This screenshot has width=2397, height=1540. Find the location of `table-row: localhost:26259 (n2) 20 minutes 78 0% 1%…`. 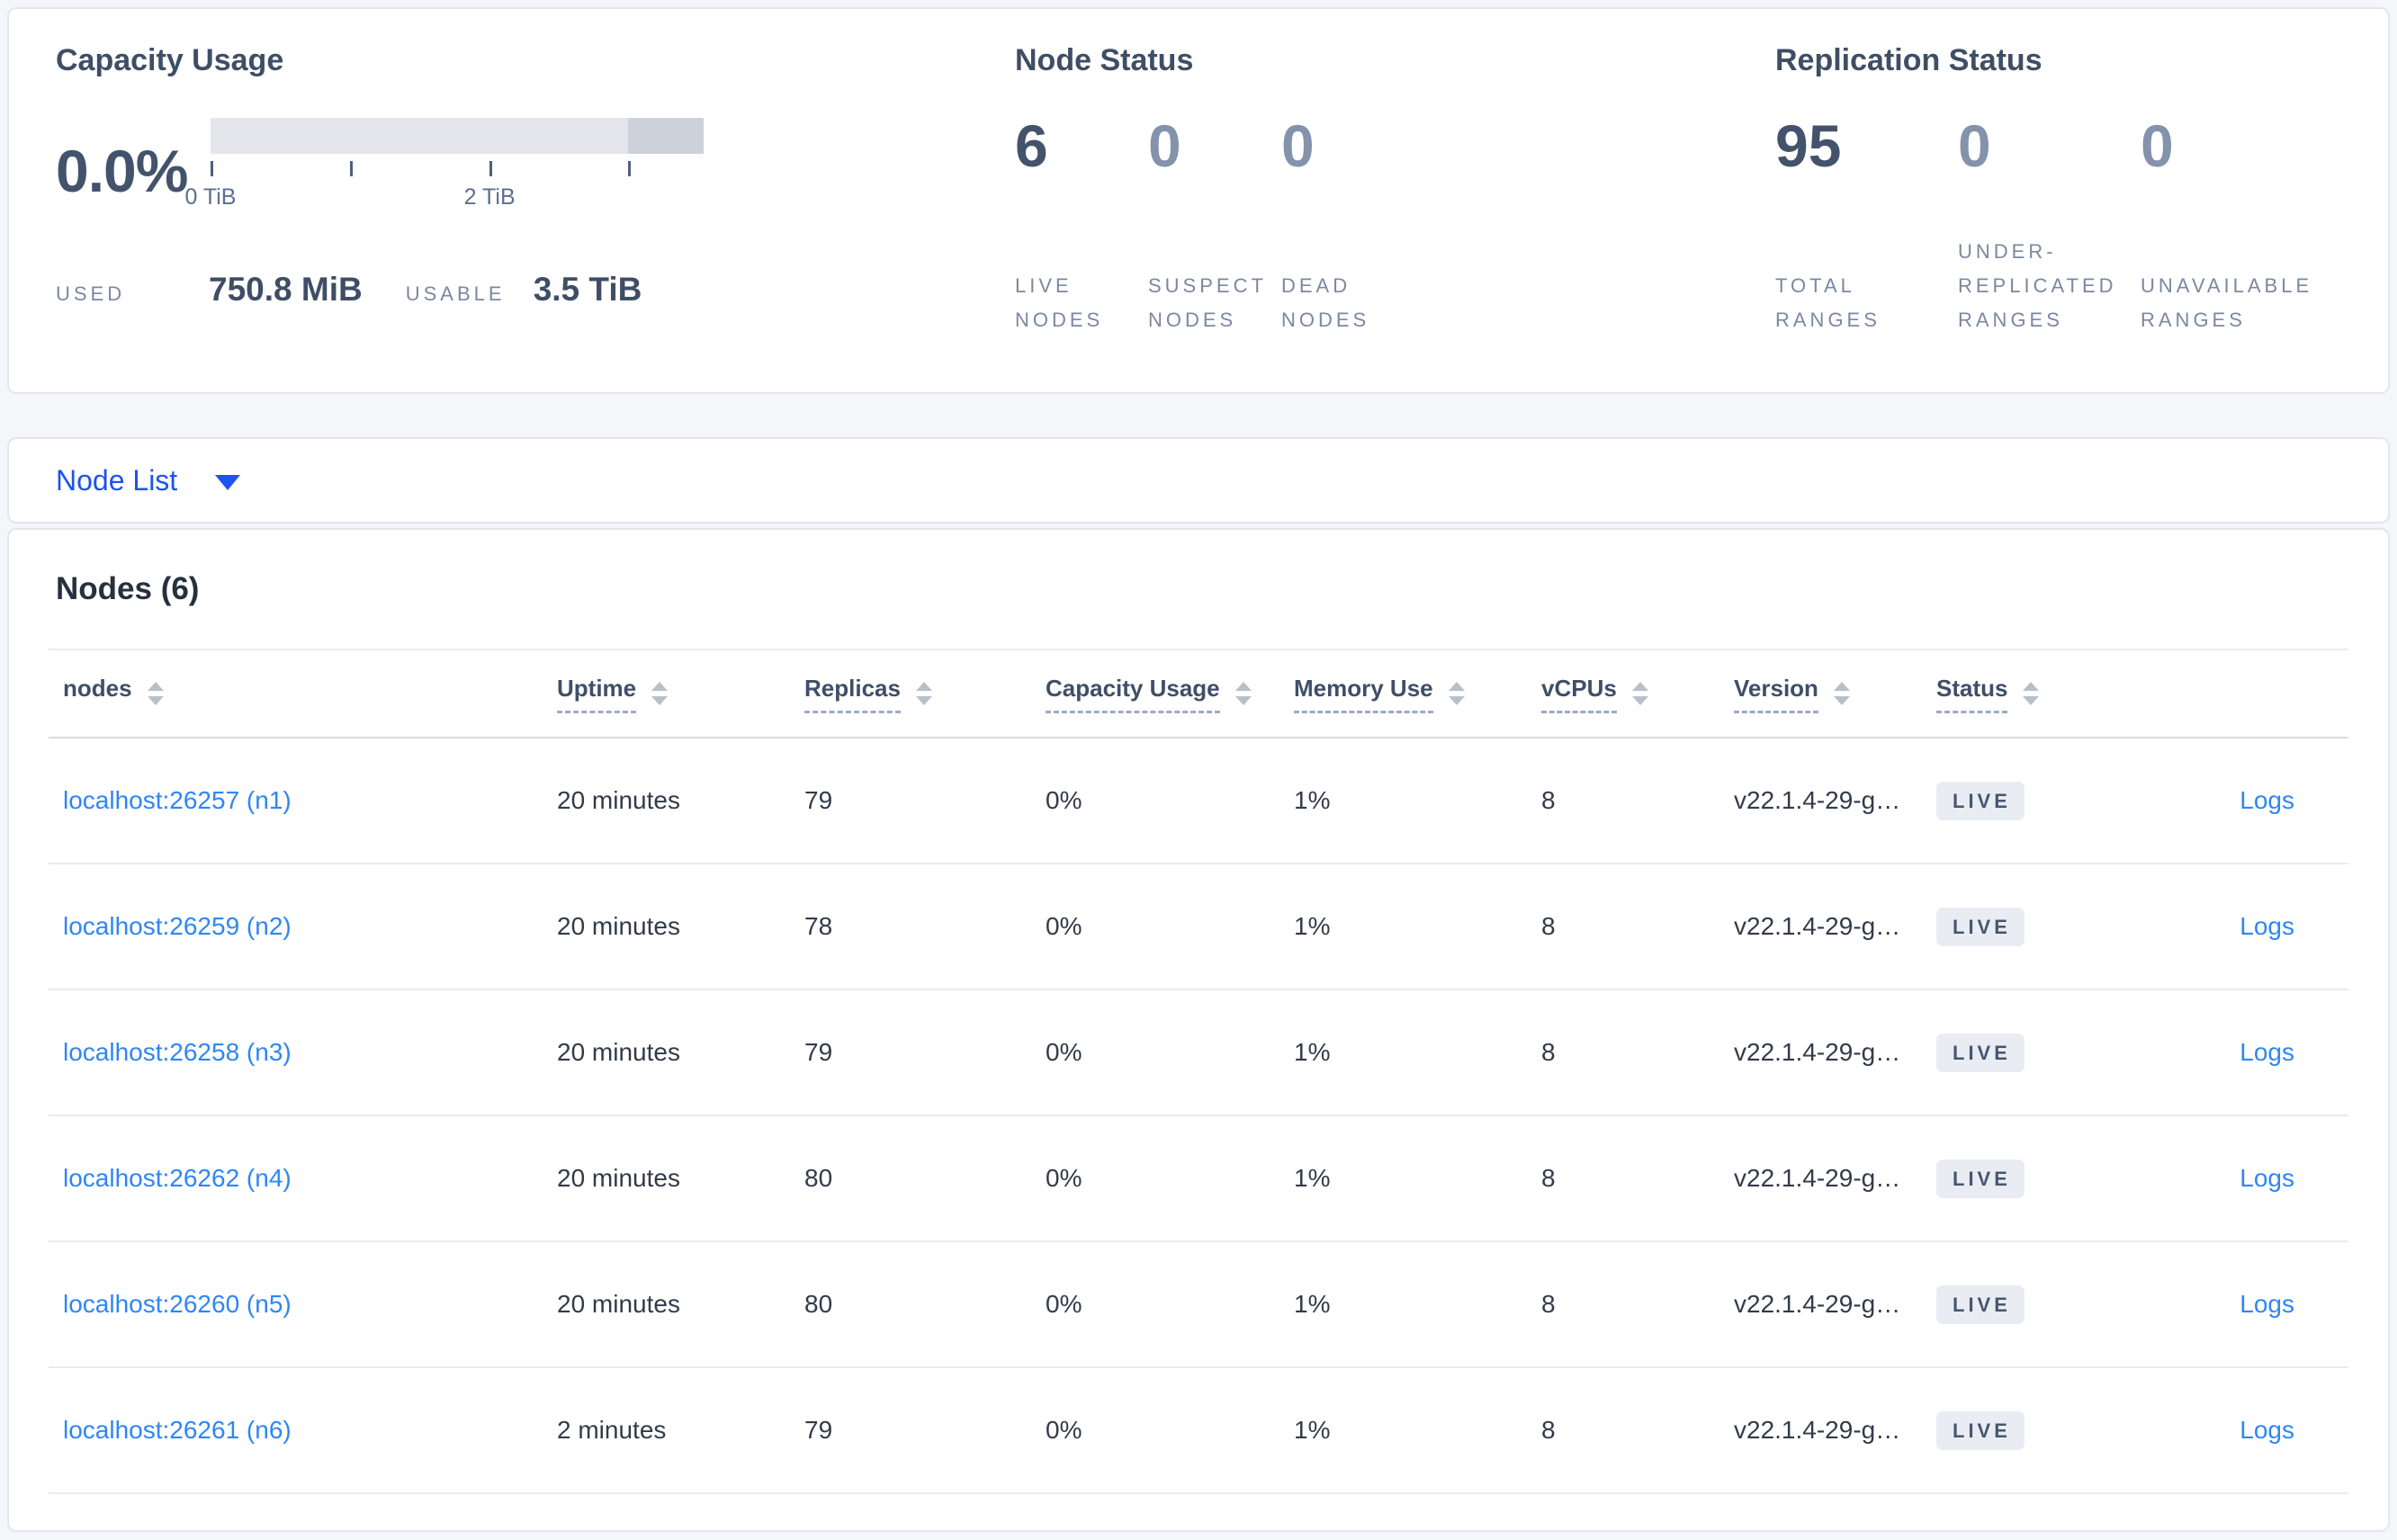

table-row: localhost:26259 (n2) 20 minutes 78 0% 1%… is located at coordinates (1198, 927).